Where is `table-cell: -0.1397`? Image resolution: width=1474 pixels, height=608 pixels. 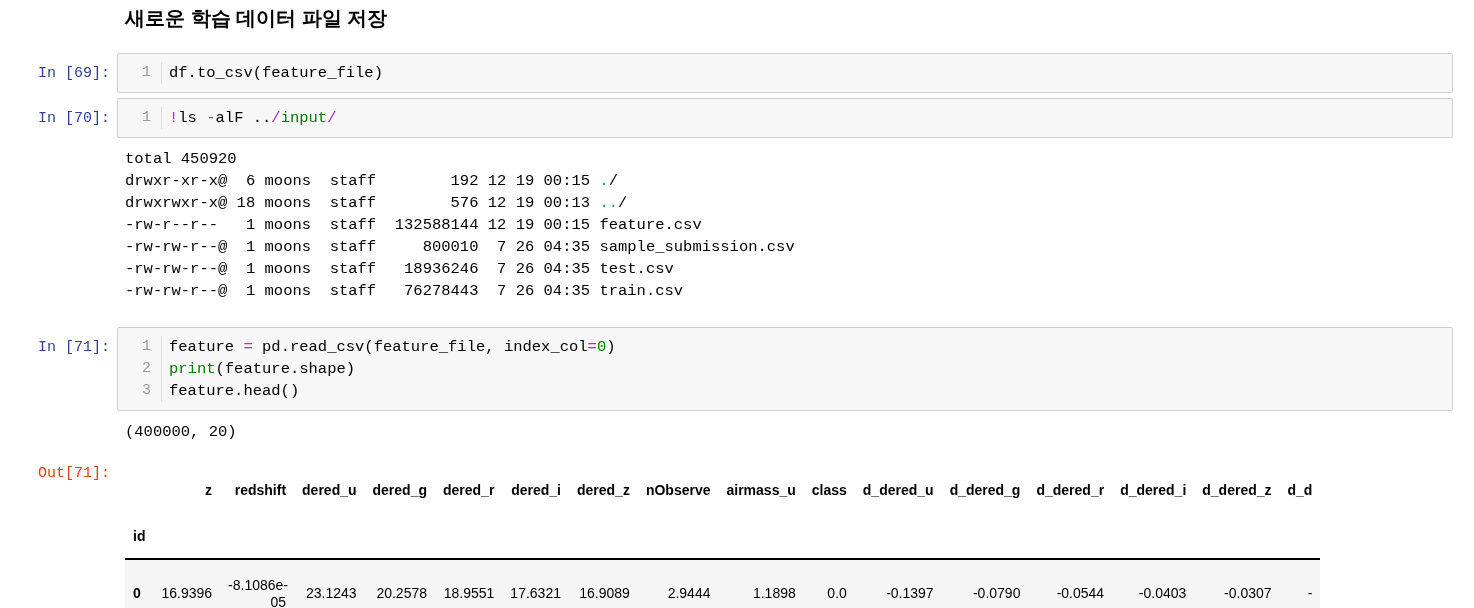 table-cell: -0.1397 is located at coordinates (898, 583).